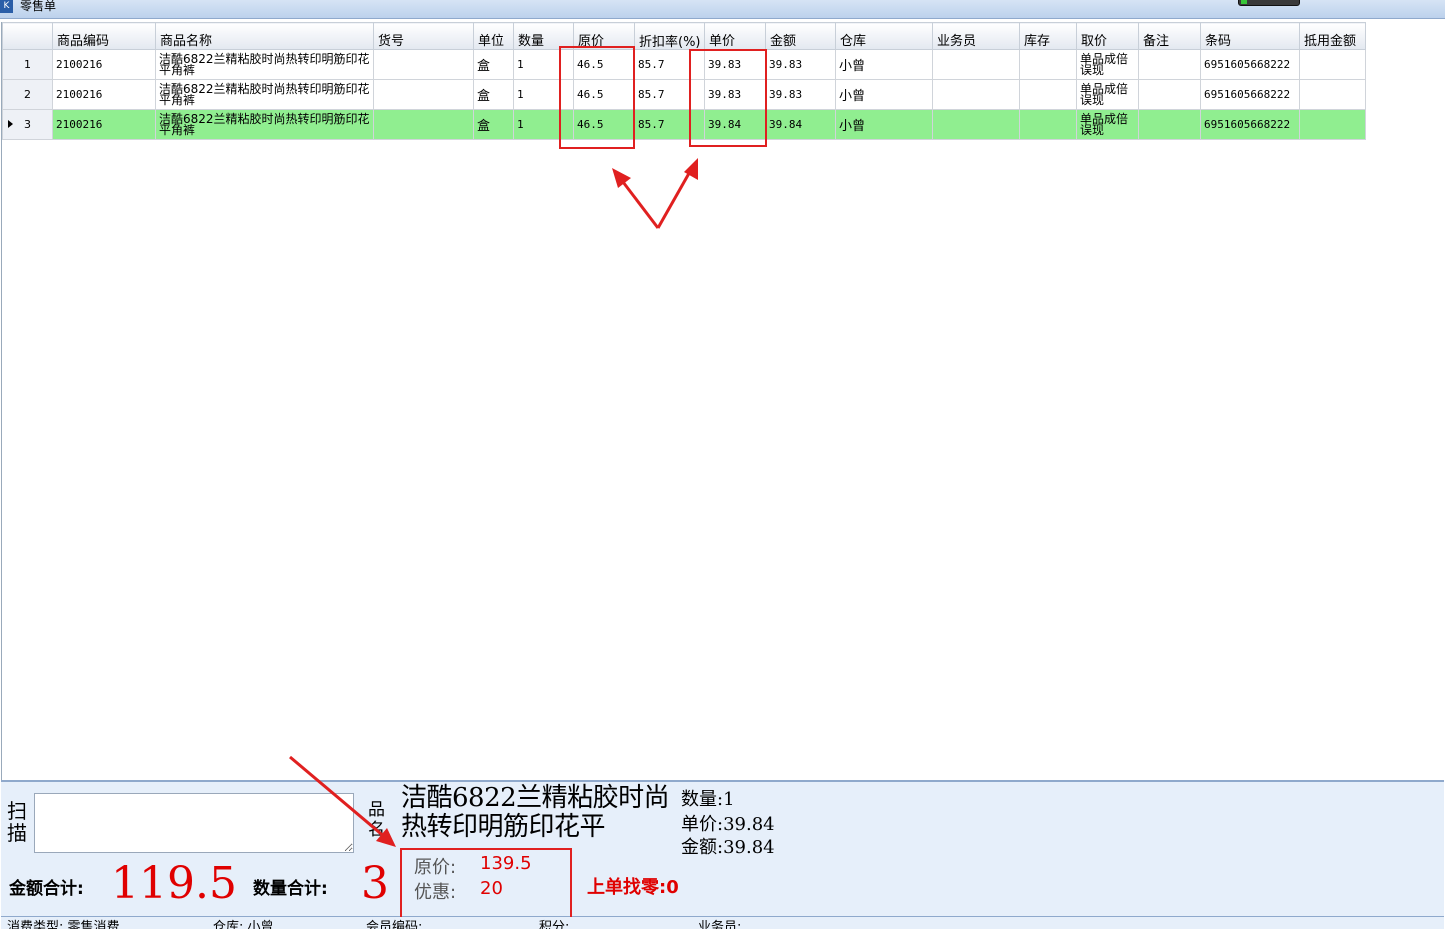 The width and height of the screenshot is (1445, 929). What do you see at coordinates (702, 824) in the screenshot?
I see `current-price-label: 单价:` at bounding box center [702, 824].